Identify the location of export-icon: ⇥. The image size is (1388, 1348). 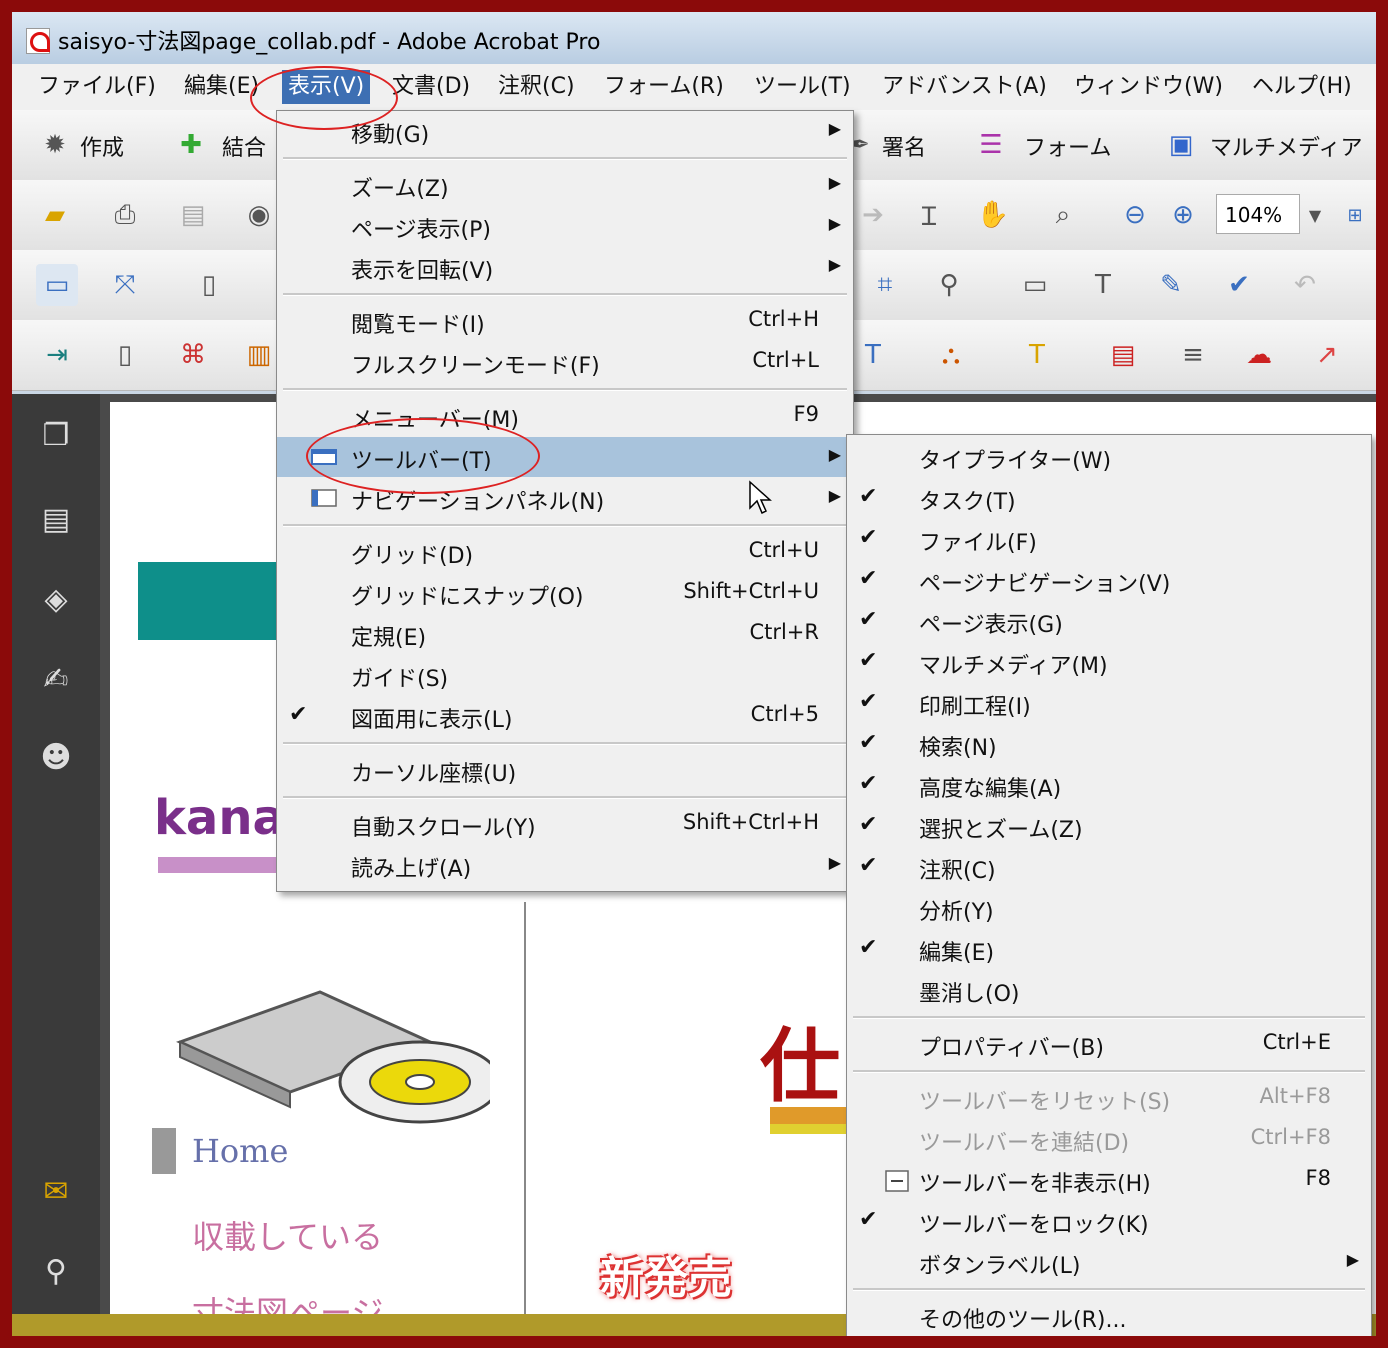
(57, 355).